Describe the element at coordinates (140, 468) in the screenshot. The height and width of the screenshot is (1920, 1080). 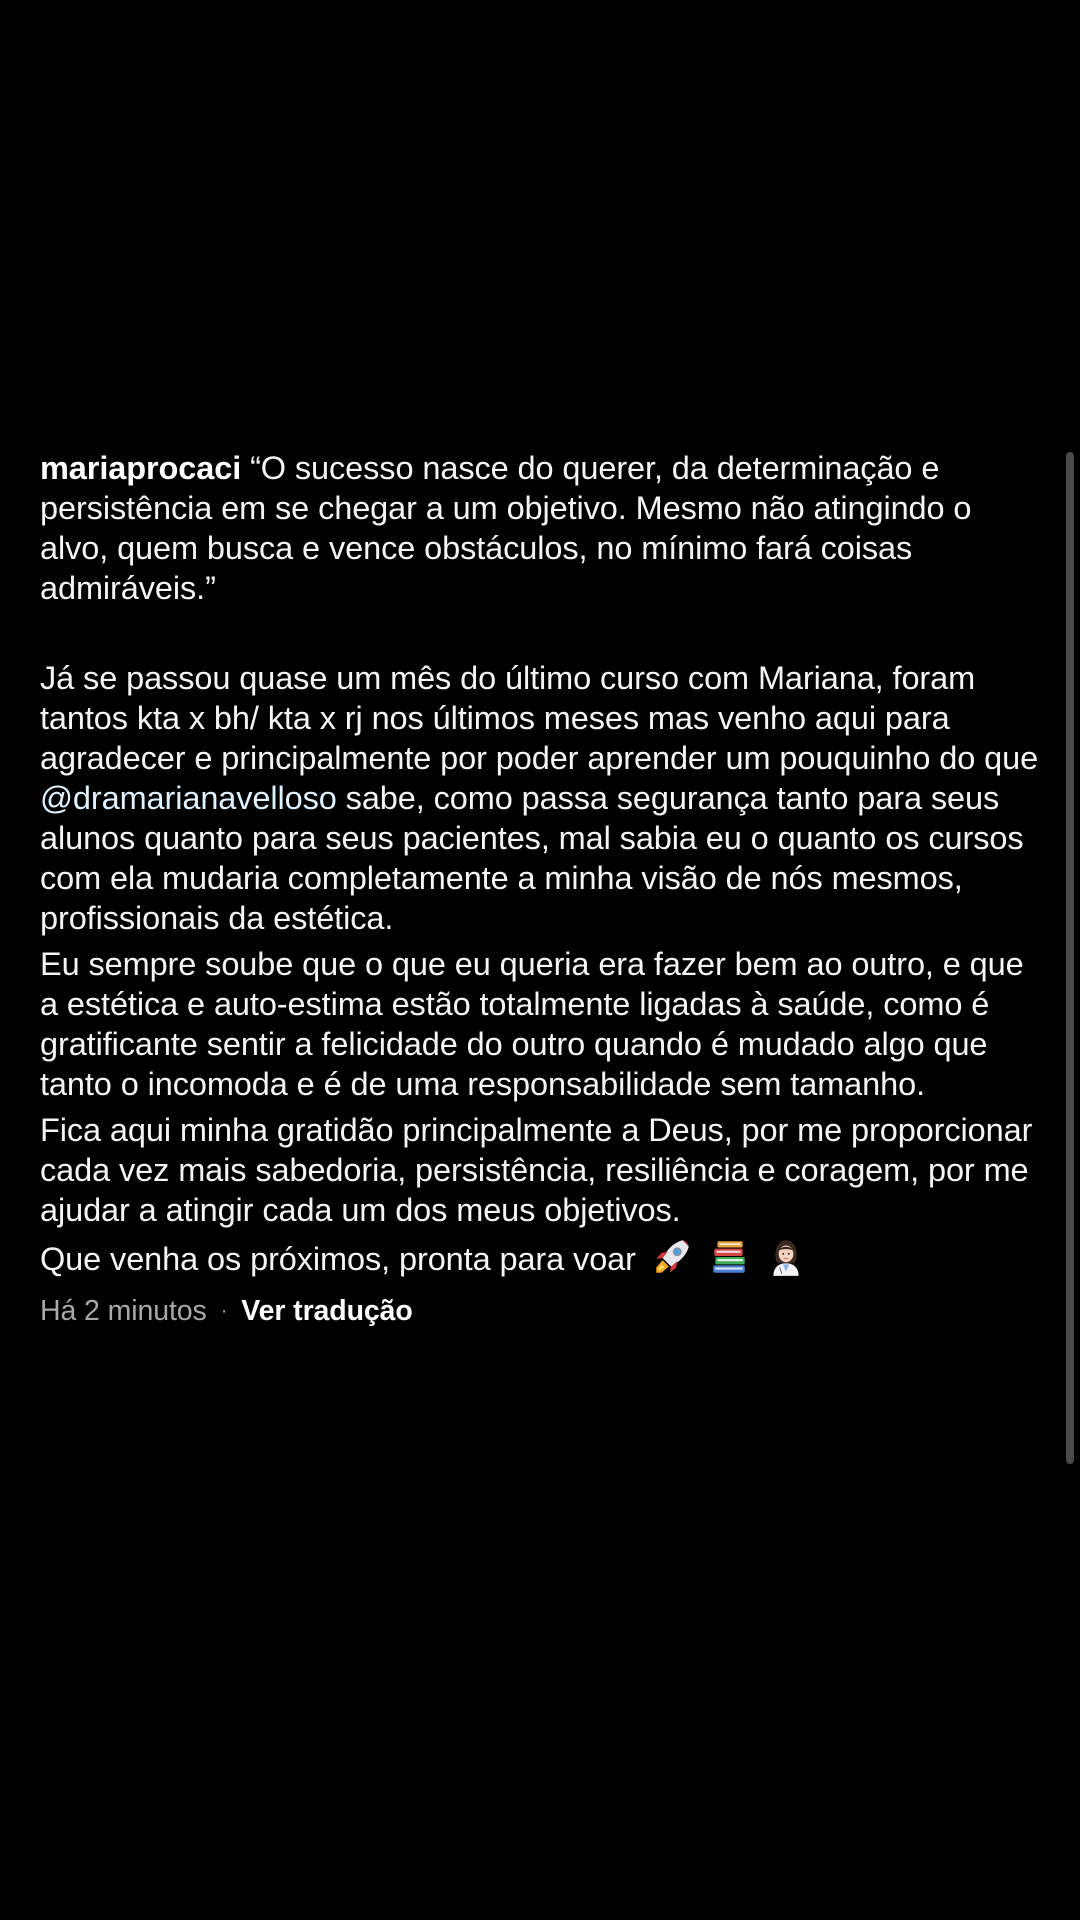
I see `username-link: mariaprocaci` at that location.